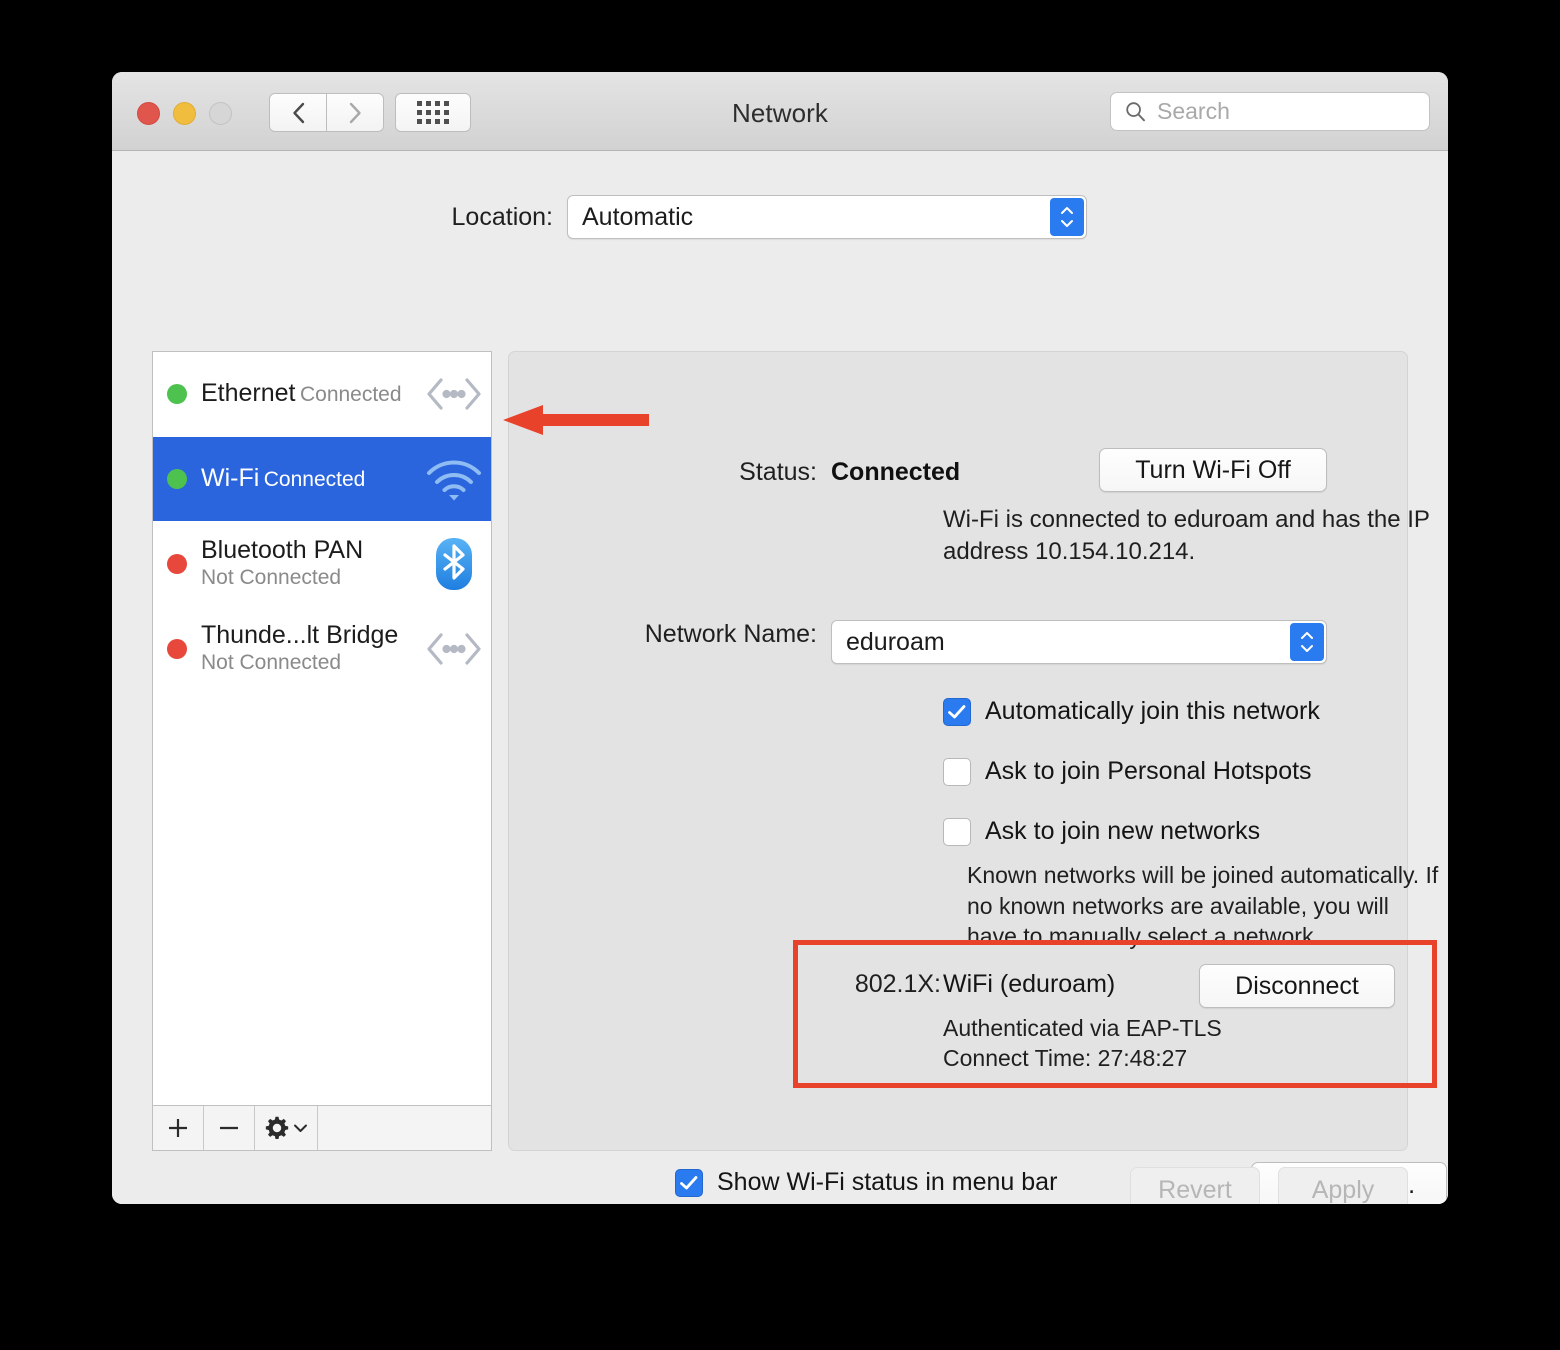 Image resolution: width=1560 pixels, height=1350 pixels. Describe the element at coordinates (897, 984) in the screenshot. I see `dot1x-label: 802.1X:` at that location.